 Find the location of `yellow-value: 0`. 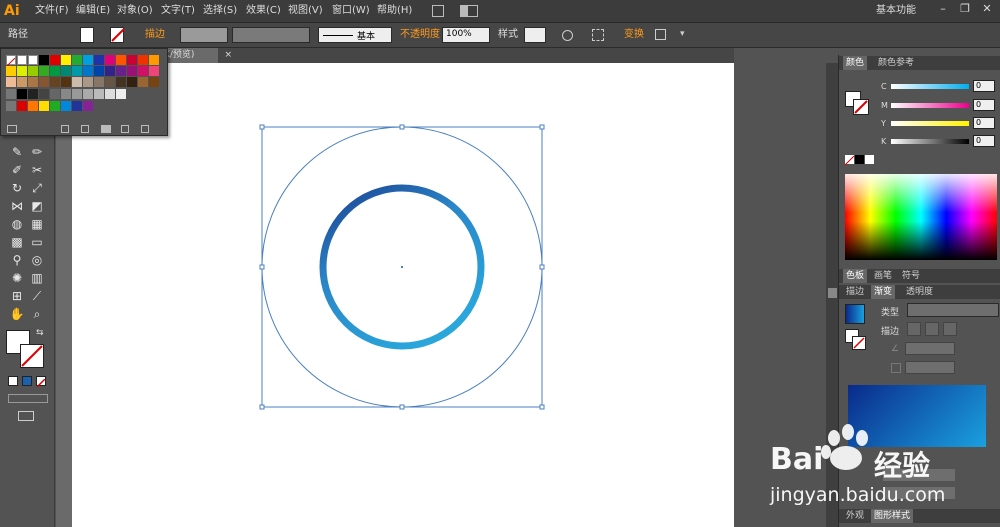

yellow-value: 0 is located at coordinates (984, 123).